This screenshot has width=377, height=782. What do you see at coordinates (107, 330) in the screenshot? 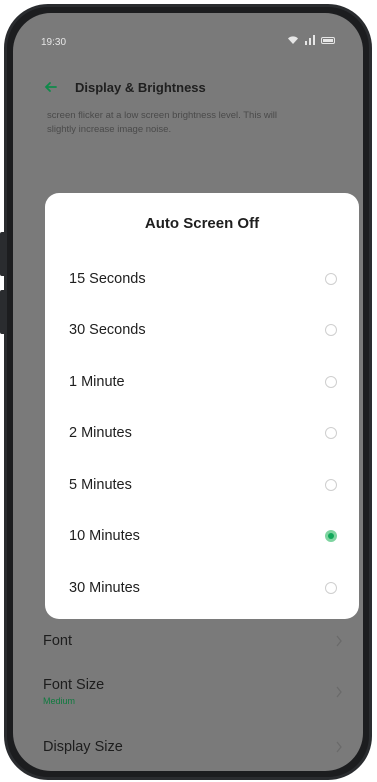
I see `option-label: 30 Seconds` at bounding box center [107, 330].